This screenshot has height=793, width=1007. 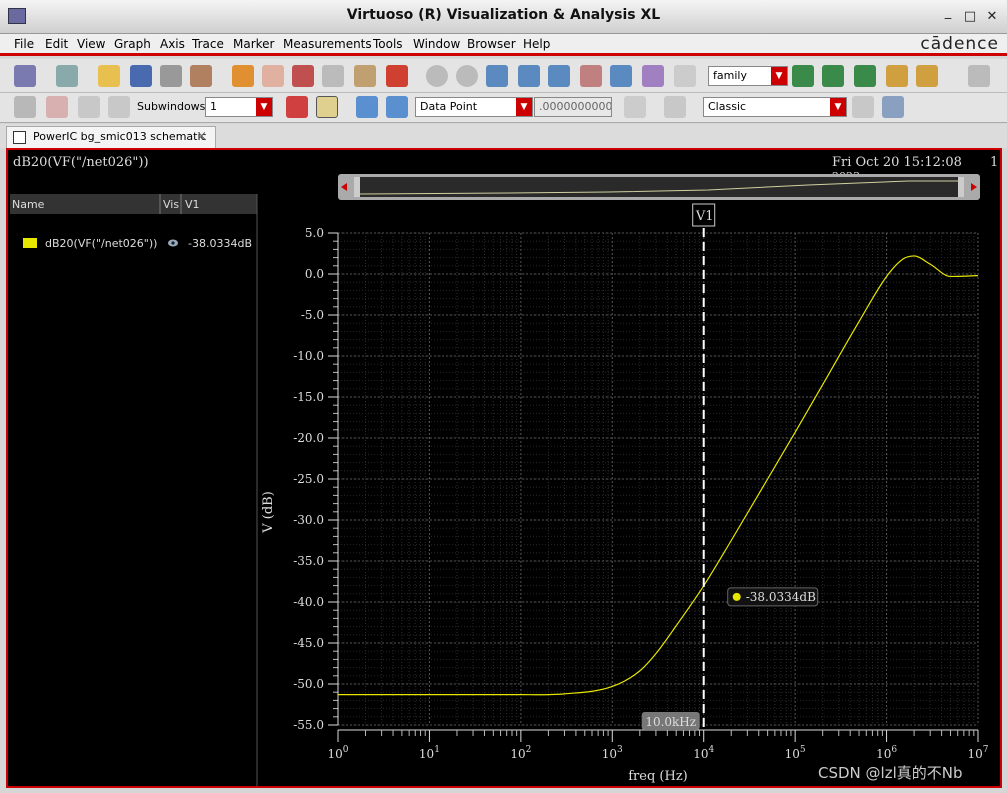 What do you see at coordinates (474, 107) in the screenshot?
I see `marker-type-select: Data Point ▼` at bounding box center [474, 107].